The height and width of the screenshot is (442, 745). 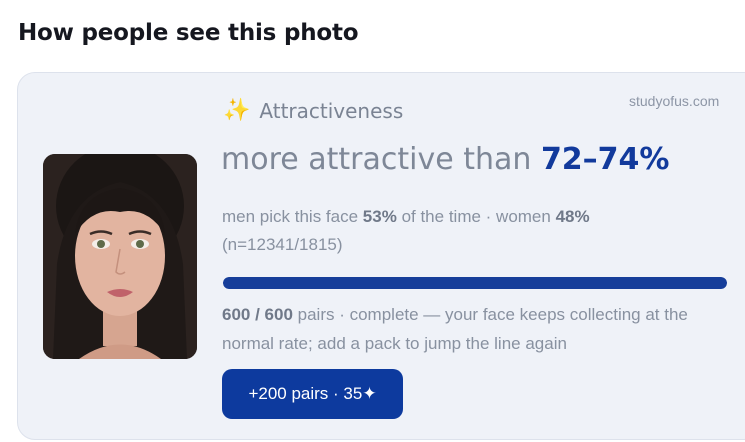 I want to click on headline-range: 72–74%, so click(x=605, y=159).